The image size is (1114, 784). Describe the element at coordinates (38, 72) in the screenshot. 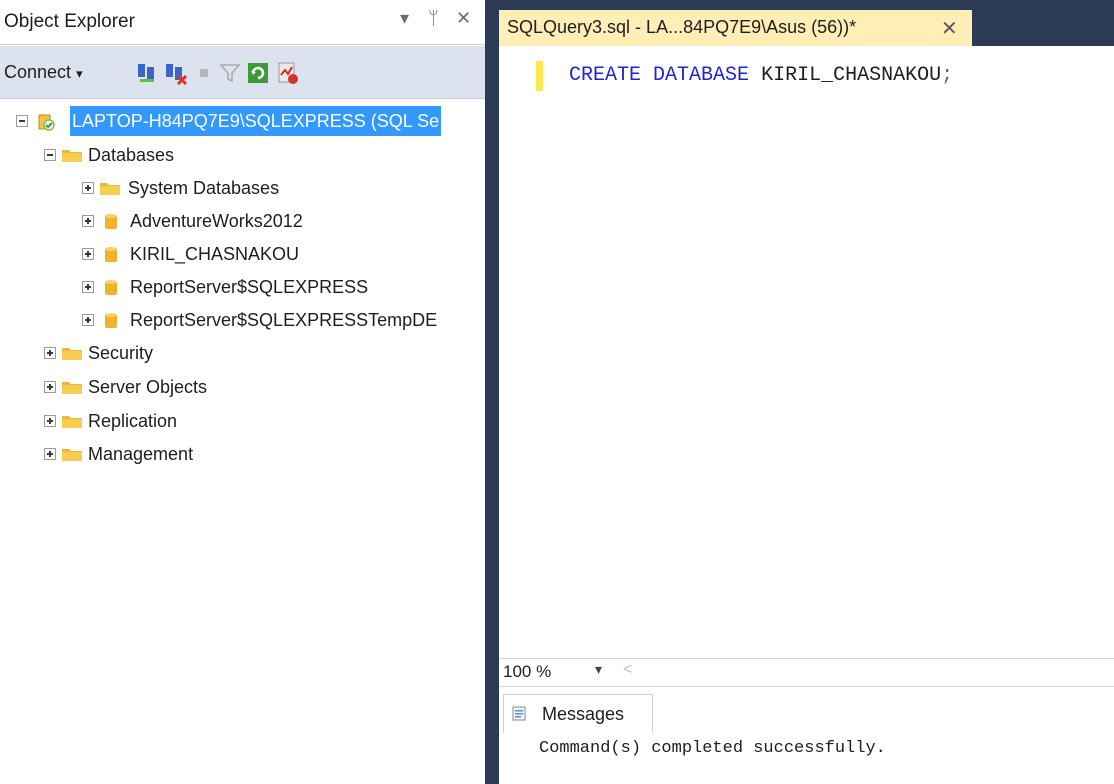

I see `connect-label: Connect` at that location.